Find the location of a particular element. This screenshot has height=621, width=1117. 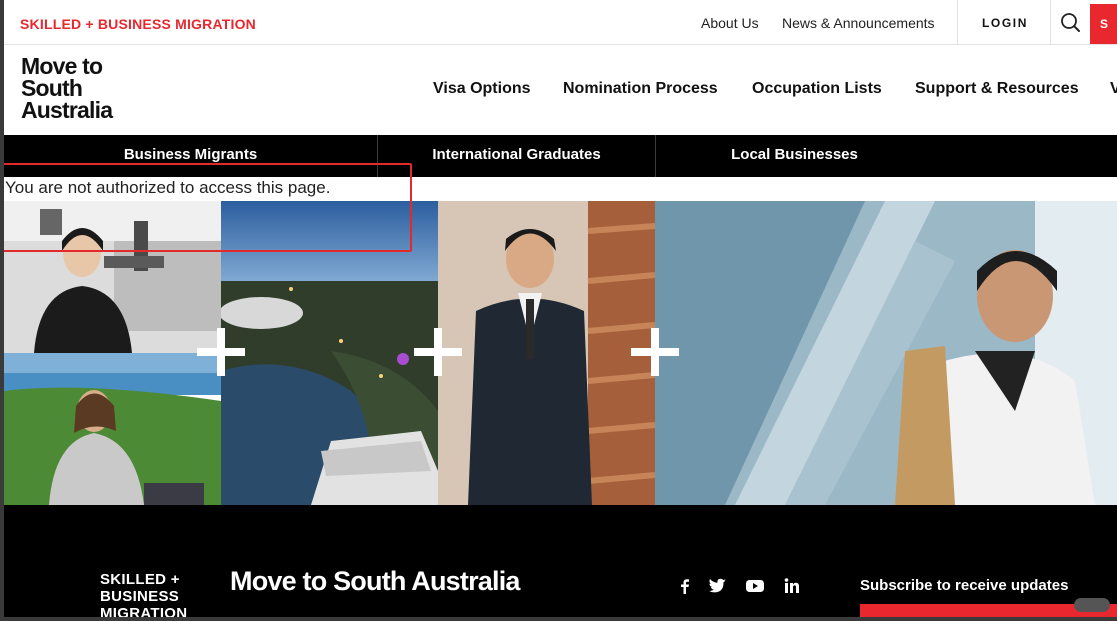

about-us-link: About Us is located at coordinates (730, 23).